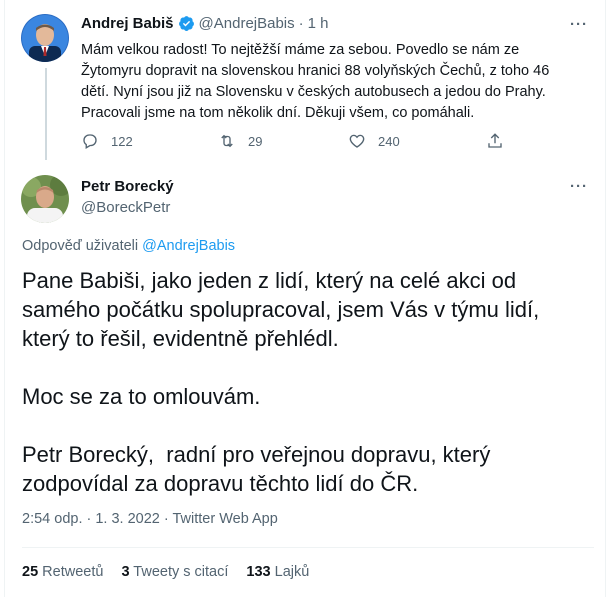 The width and height of the screenshot is (613, 597). I want to click on quotes-stat: 3 Tweety s citací, so click(174, 572).